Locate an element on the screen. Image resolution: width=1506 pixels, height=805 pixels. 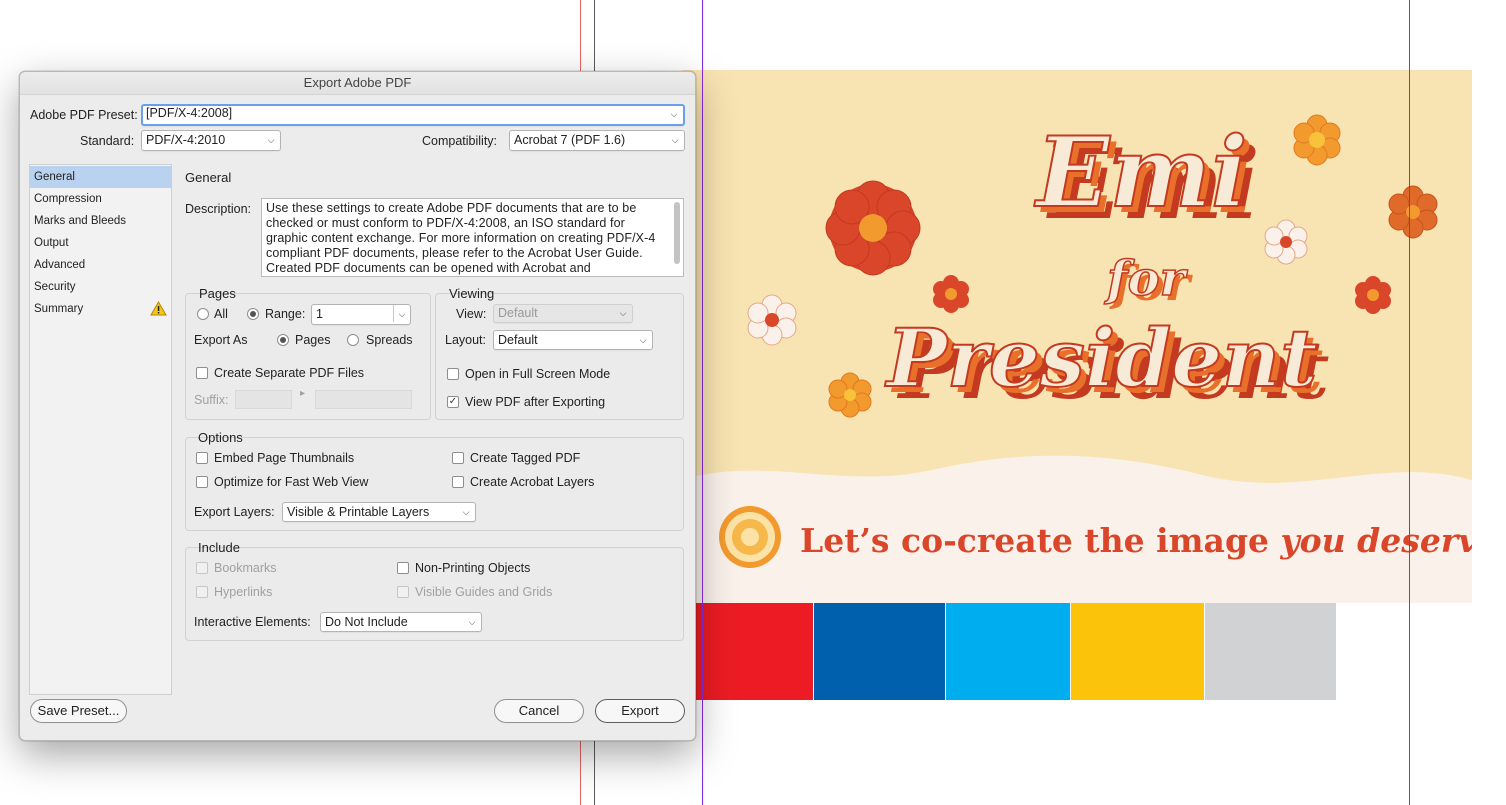
include-title: Include is located at coordinates (219, 547).